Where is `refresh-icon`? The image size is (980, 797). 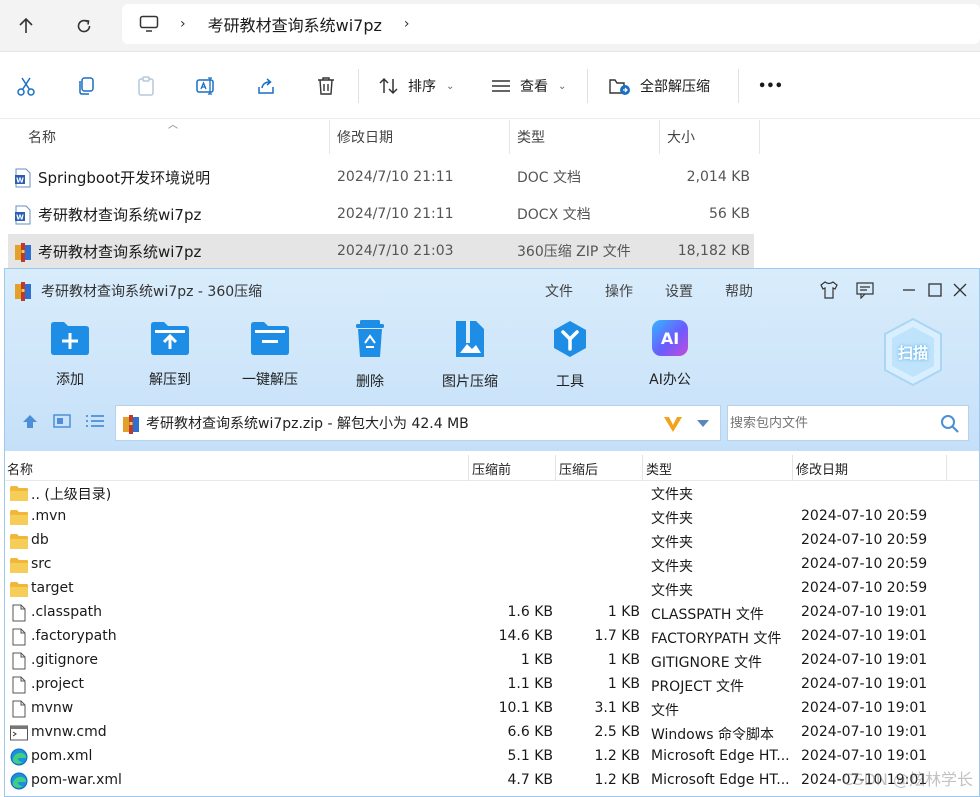 refresh-icon is located at coordinates (84, 26).